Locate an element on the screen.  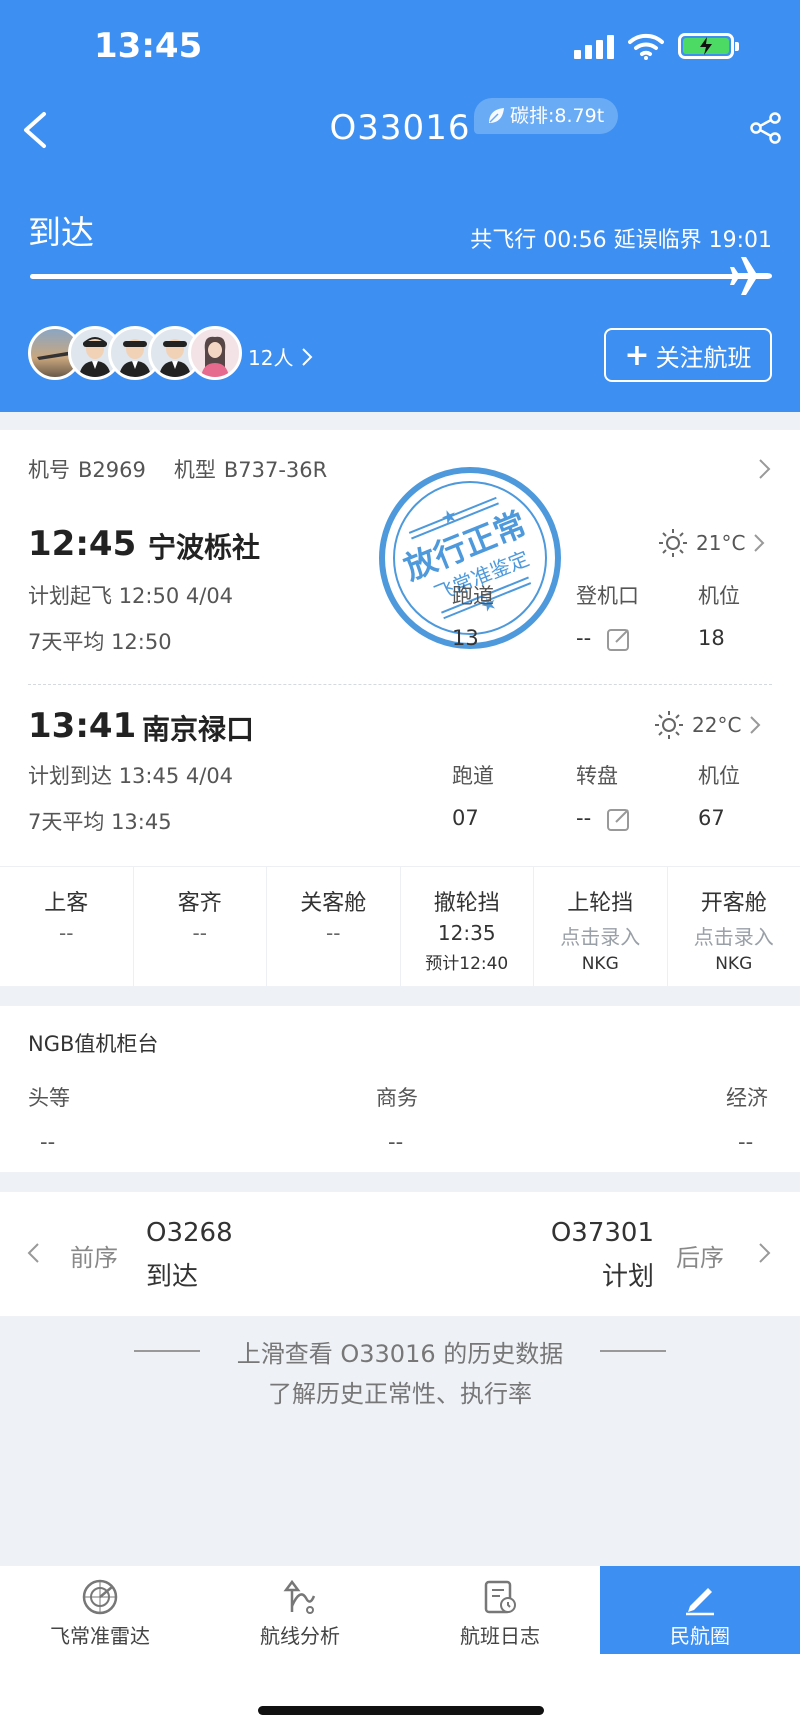
chevron-left-icon is located at coordinates (33, 1253).